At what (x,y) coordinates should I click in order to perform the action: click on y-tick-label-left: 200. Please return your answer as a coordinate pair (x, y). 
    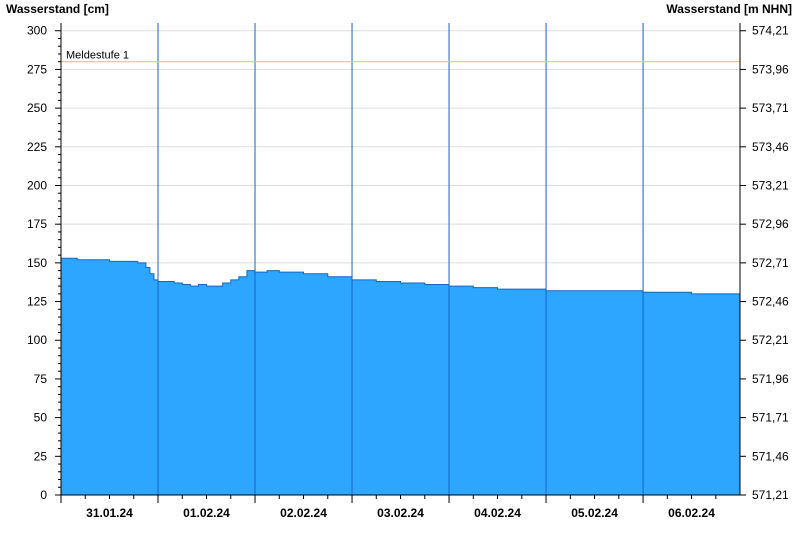
    Looking at the image, I should click on (37, 185).